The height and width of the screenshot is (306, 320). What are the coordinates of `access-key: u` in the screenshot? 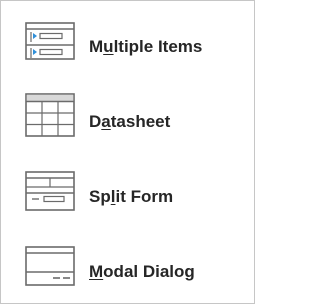 It's located at (108, 46).